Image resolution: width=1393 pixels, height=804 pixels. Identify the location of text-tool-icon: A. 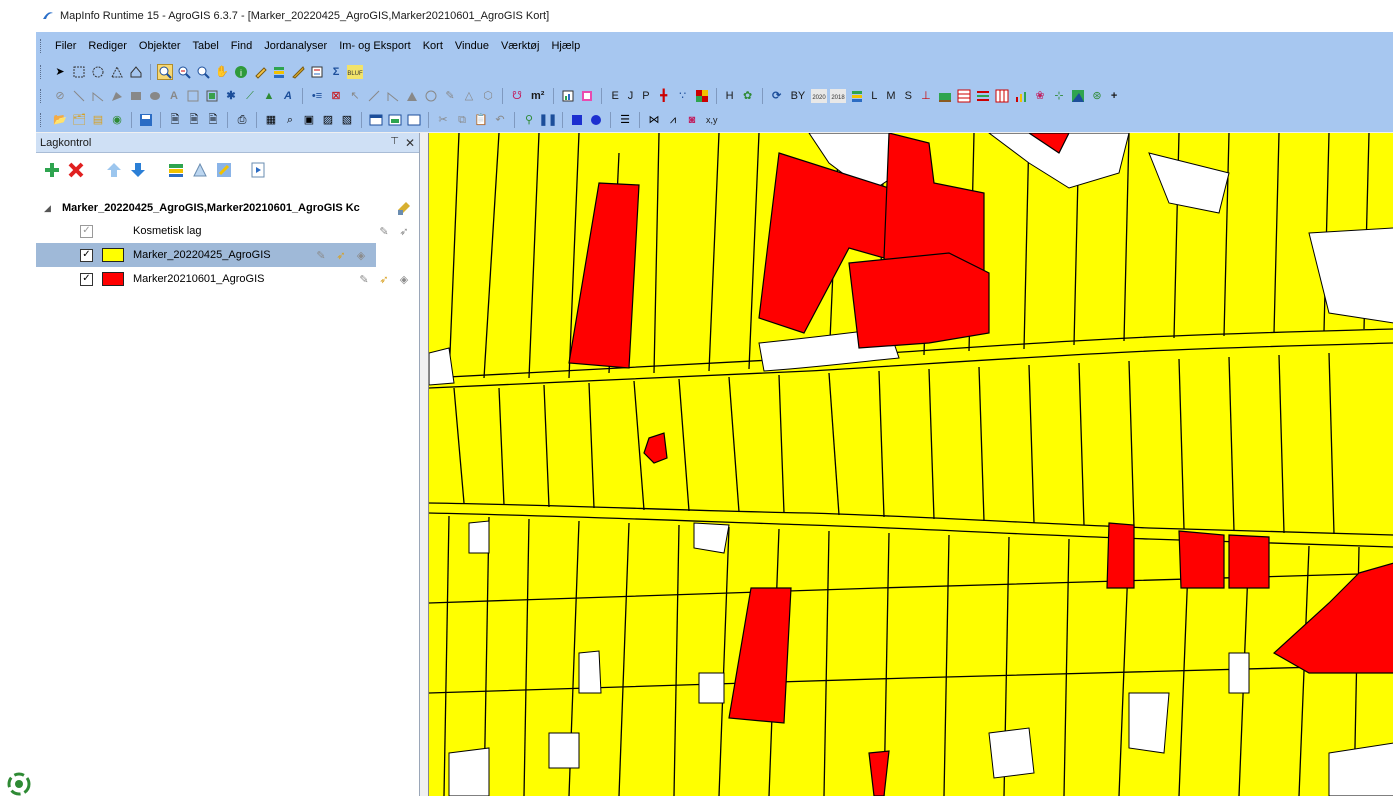
(174, 96).